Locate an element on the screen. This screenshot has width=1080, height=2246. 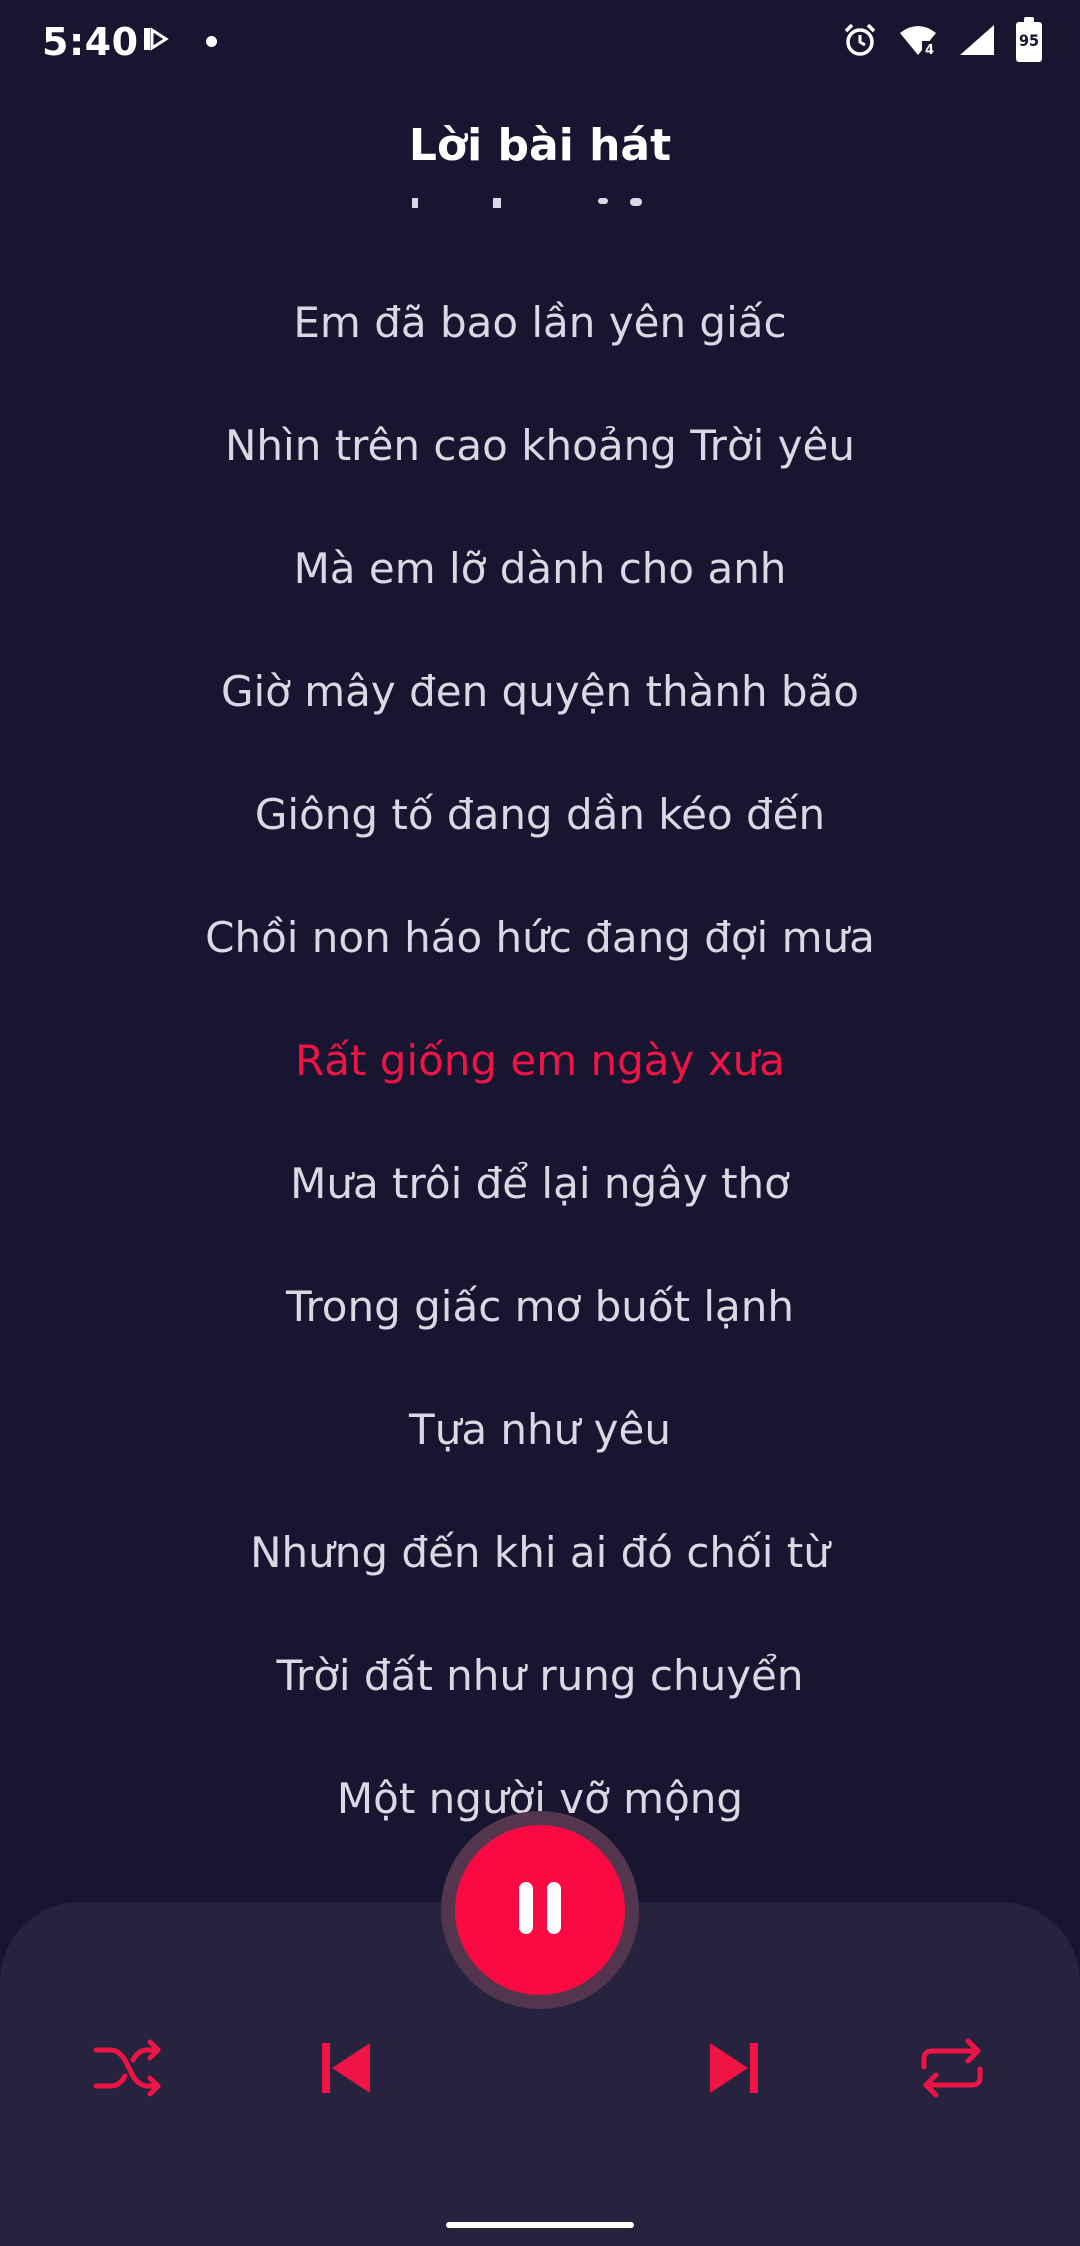
lyric-line: Trong giấc mơ buốt lạnh is located at coordinates (540, 1307).